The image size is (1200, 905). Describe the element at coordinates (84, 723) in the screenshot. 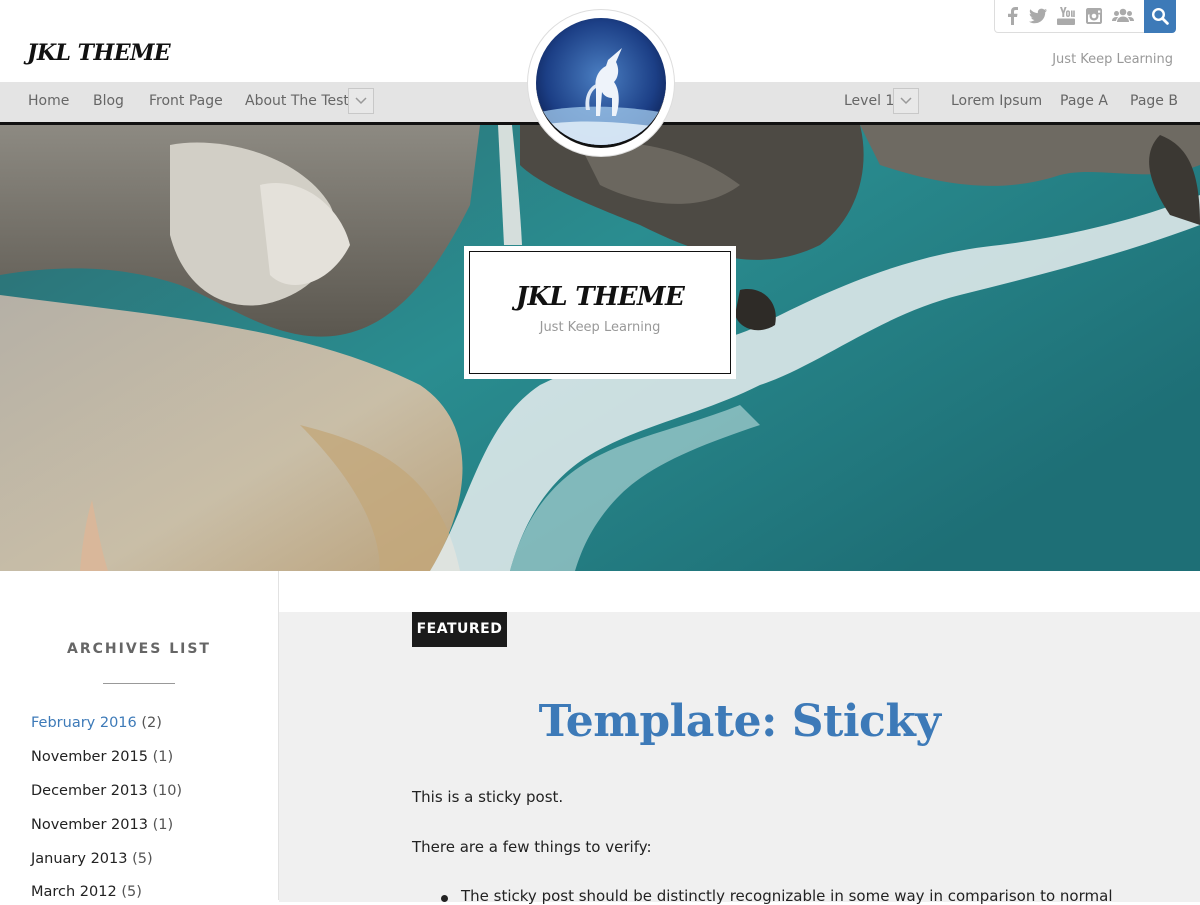

I see `archive-link-february-2016: February 2016` at that location.